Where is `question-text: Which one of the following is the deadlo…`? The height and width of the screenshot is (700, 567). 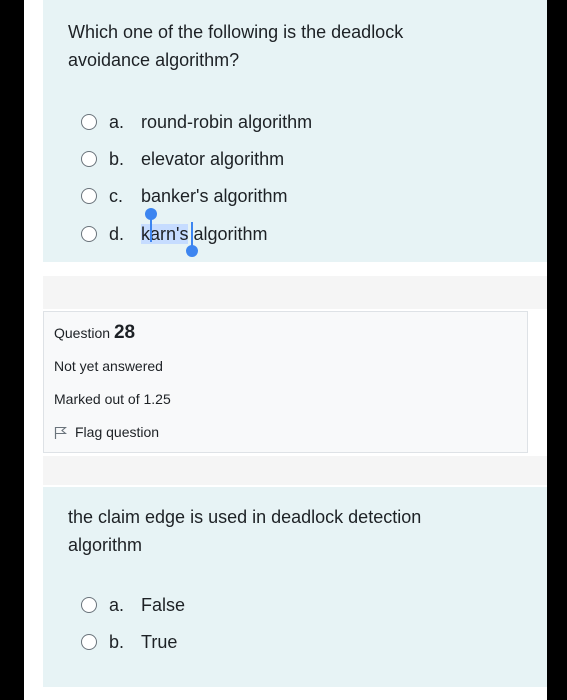
question-text: Which one of the following is the deadlo… is located at coordinates (236, 46).